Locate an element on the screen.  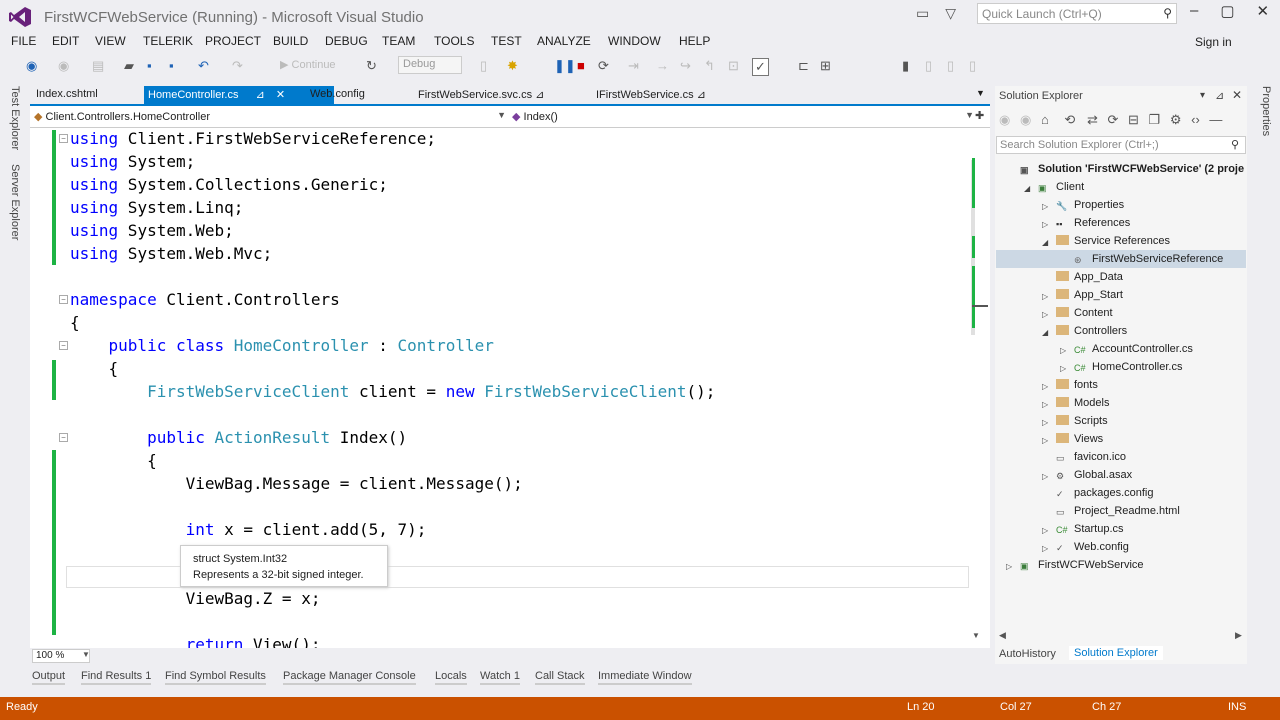
server-explorer-tab: Server Explorer is located at coordinates (15, 202).